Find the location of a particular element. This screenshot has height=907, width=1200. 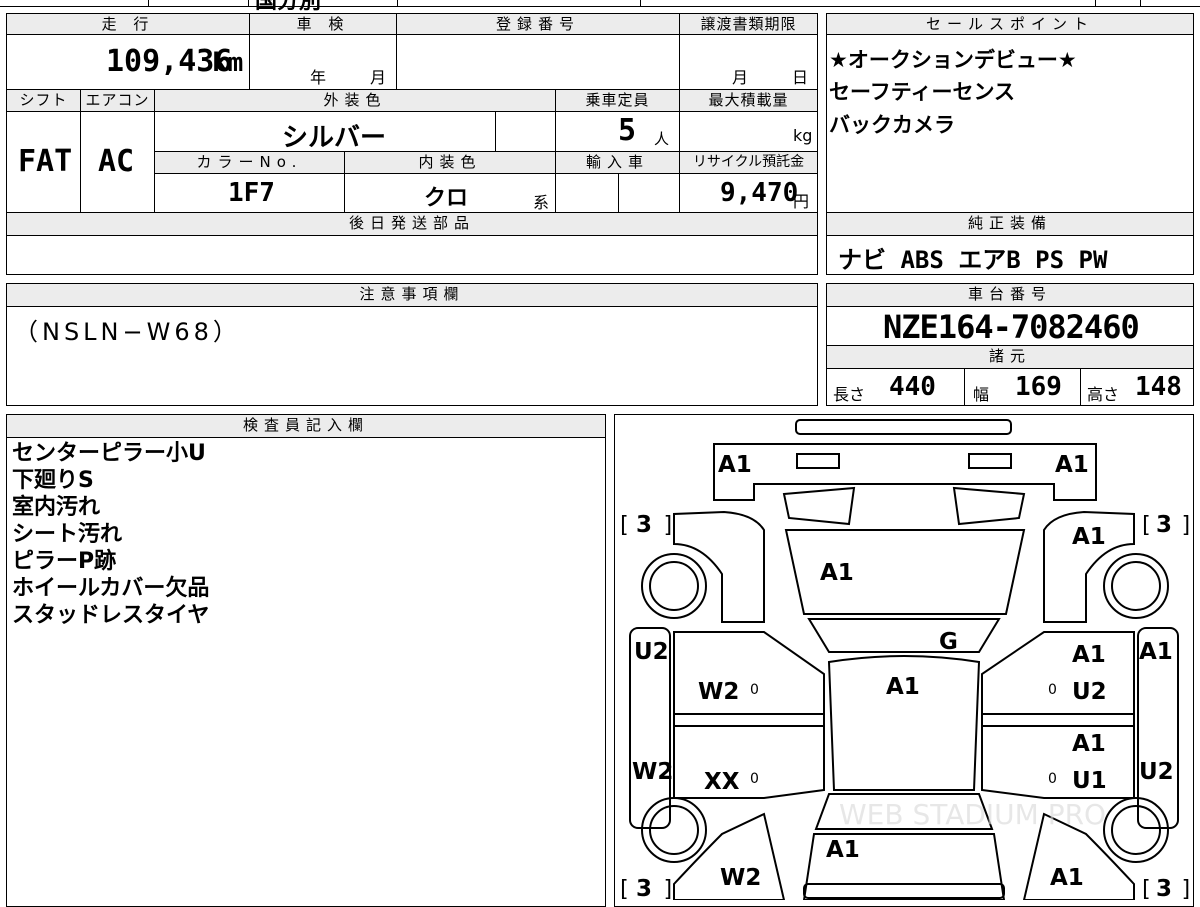

specs-height-label: 高さ is located at coordinates (1103, 394).